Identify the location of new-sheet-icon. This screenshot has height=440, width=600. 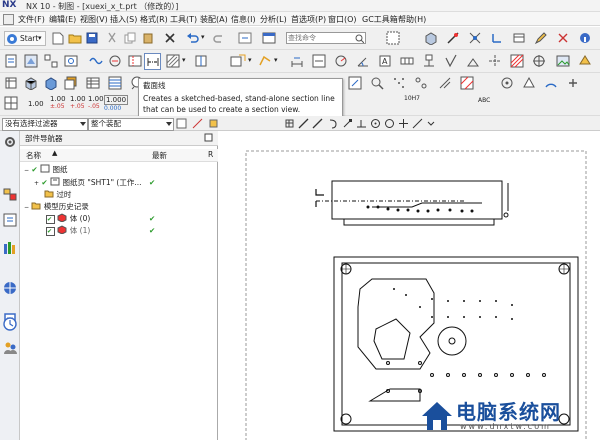
(11, 61).